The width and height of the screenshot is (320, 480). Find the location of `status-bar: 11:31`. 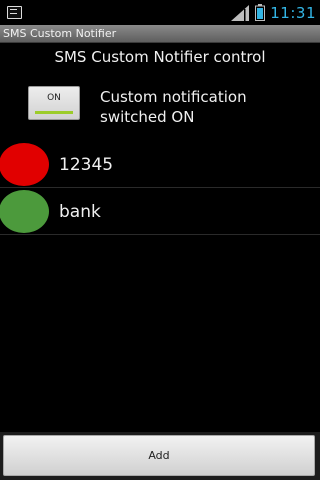

status-bar: 11:31 is located at coordinates (160, 12).